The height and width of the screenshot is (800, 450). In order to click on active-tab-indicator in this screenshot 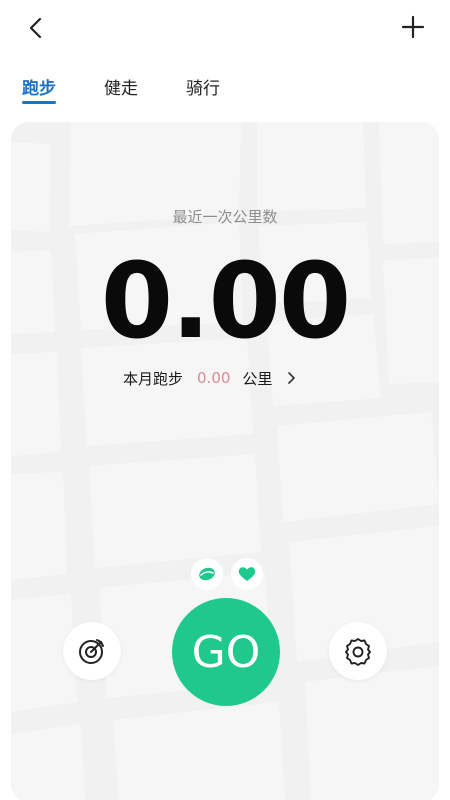, I will do `click(39, 102)`.